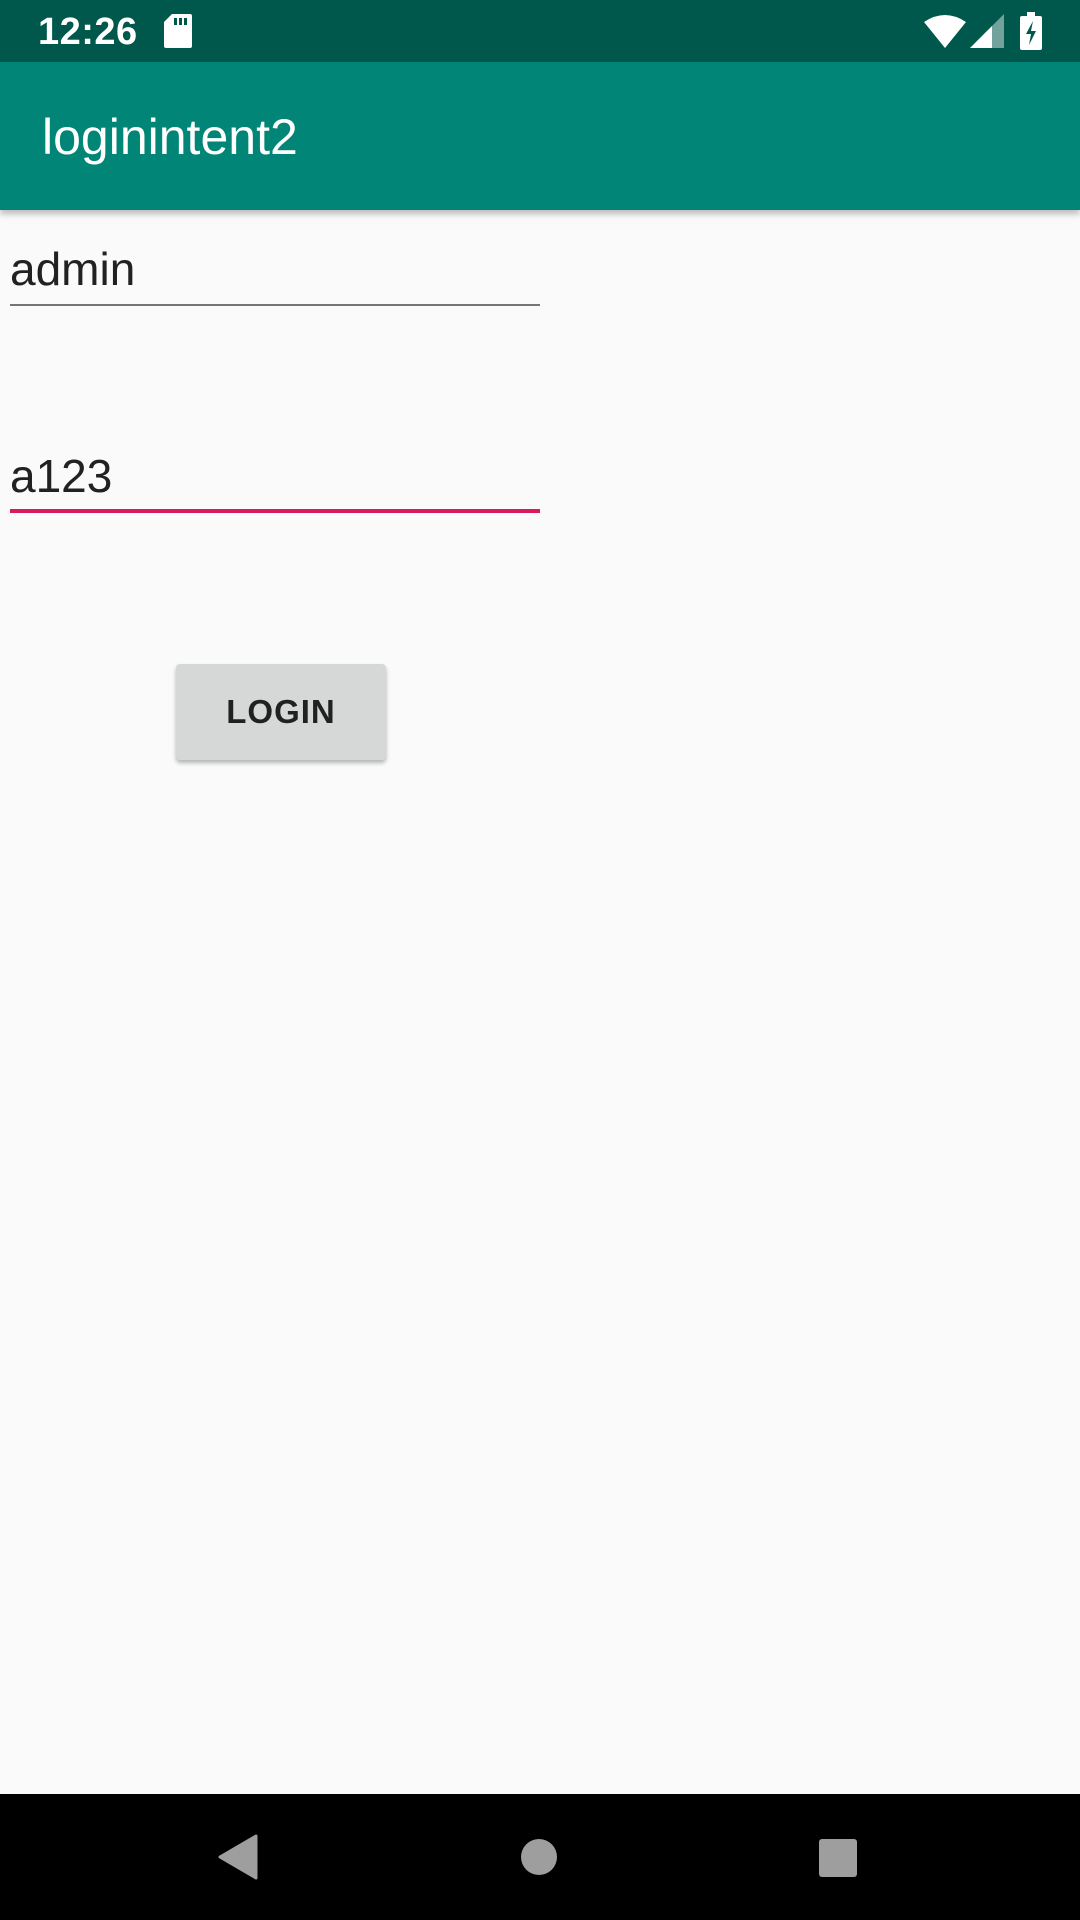  I want to click on app-bar: loginintent2, so click(540, 136).